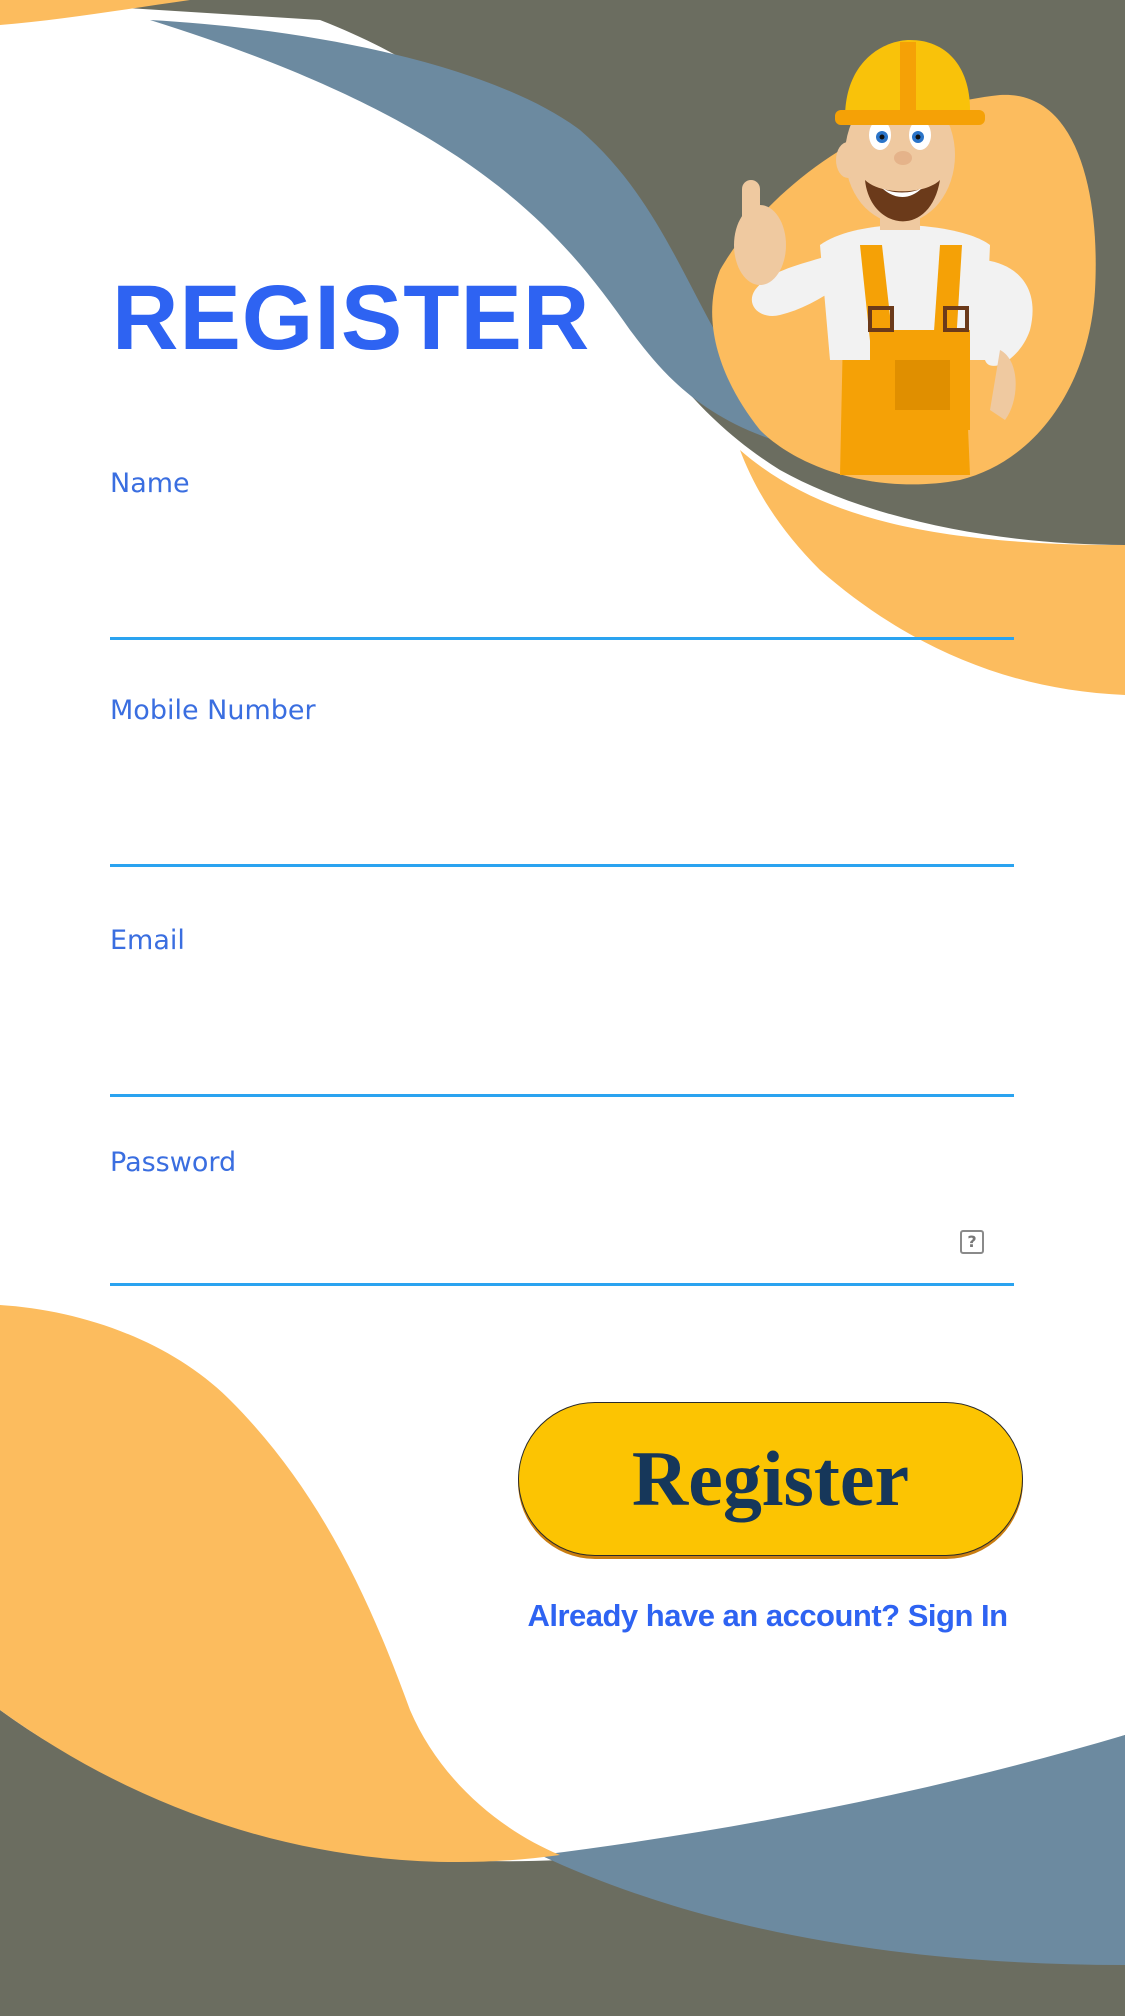  Describe the element at coordinates (562, 1251) in the screenshot. I see `password-input` at that location.